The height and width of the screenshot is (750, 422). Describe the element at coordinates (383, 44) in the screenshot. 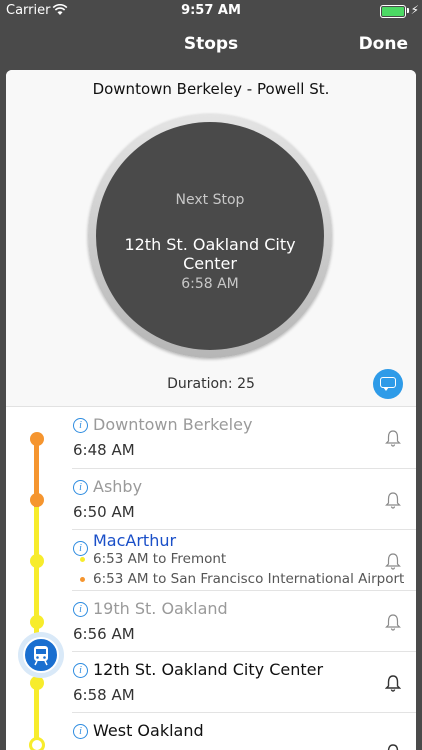

I see `done-button: Done` at that location.